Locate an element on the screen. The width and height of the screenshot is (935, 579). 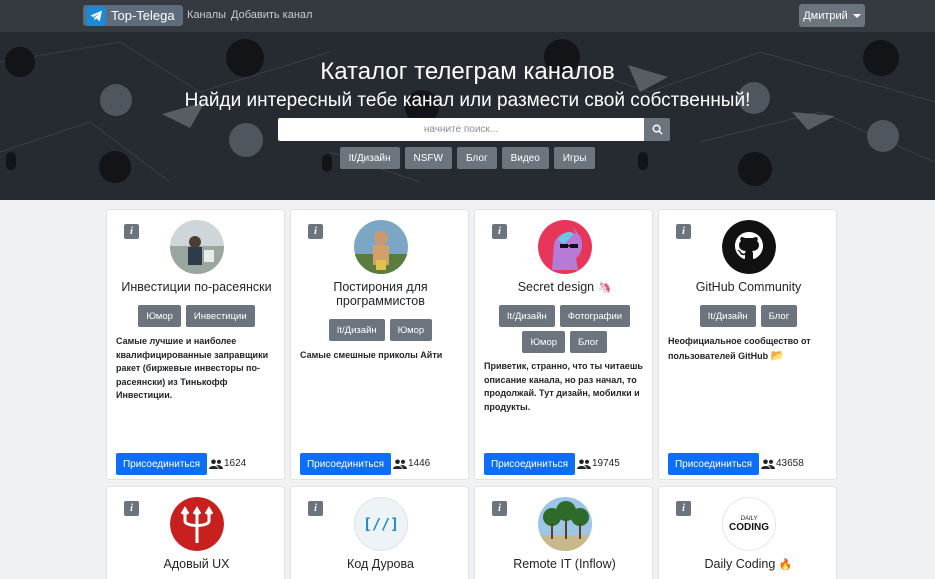
channel-title-row: Daily Coding 🔥 is located at coordinates (748, 564).